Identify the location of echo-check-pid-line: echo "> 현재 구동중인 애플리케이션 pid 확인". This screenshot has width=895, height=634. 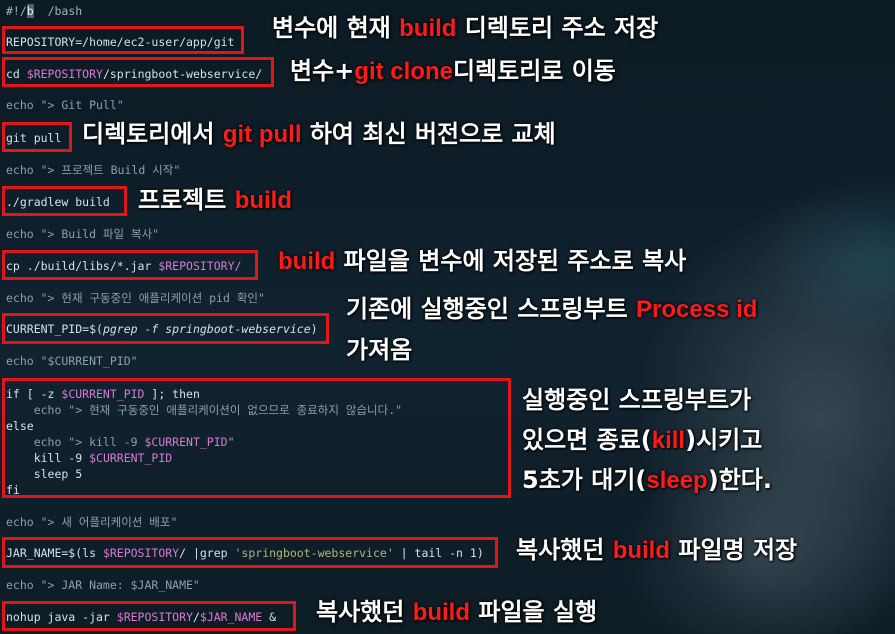
(135, 298).